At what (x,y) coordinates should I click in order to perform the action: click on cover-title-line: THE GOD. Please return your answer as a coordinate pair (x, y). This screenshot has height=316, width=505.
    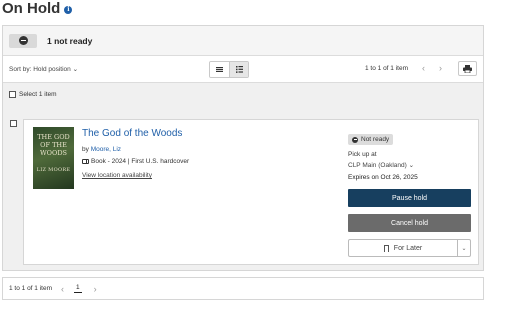
    Looking at the image, I should click on (53, 137).